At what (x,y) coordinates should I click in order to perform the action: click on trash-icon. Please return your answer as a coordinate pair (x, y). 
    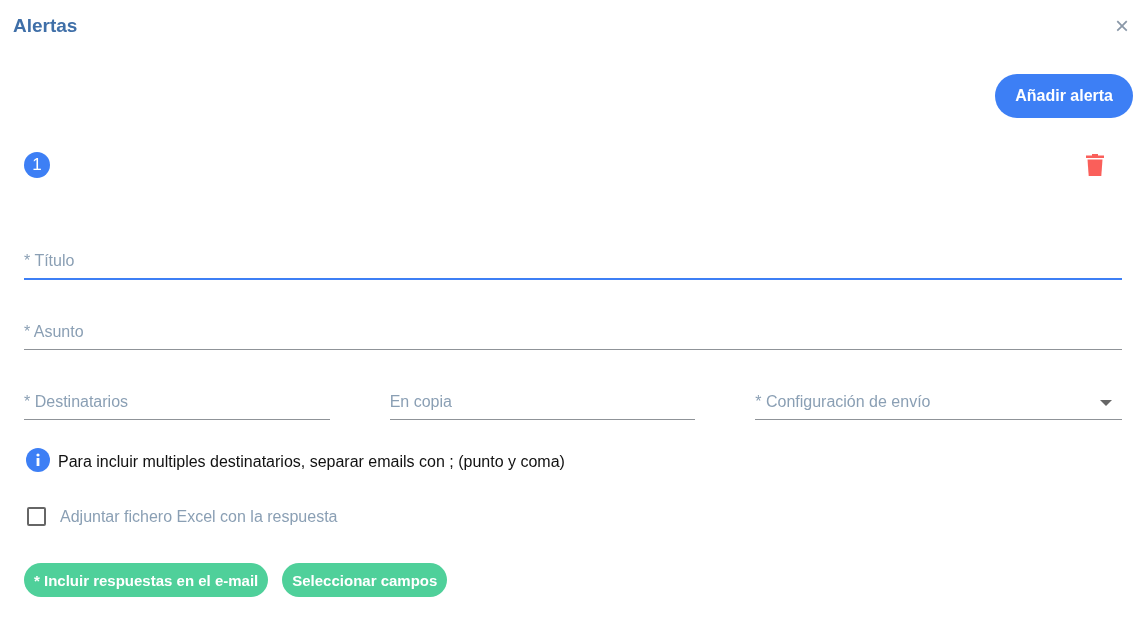
    Looking at the image, I should click on (1095, 165).